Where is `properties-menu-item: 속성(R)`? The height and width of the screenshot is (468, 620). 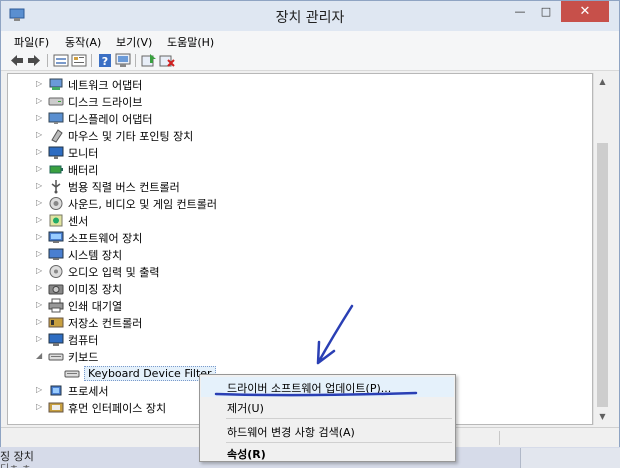 properties-menu-item: 속성(R) is located at coordinates (327, 453).